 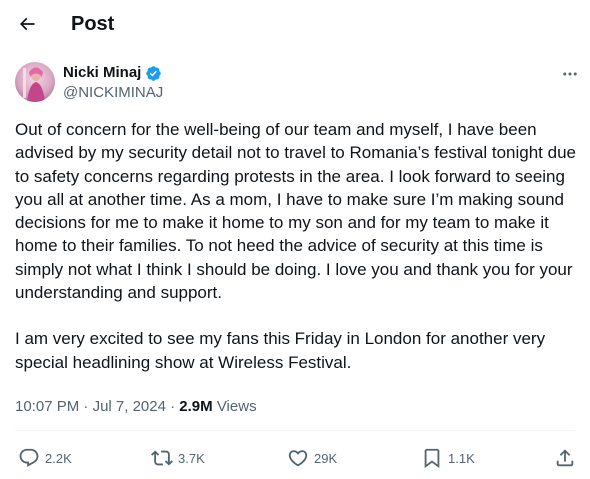 I want to click on repost-button: 3.7K, so click(x=178, y=458).